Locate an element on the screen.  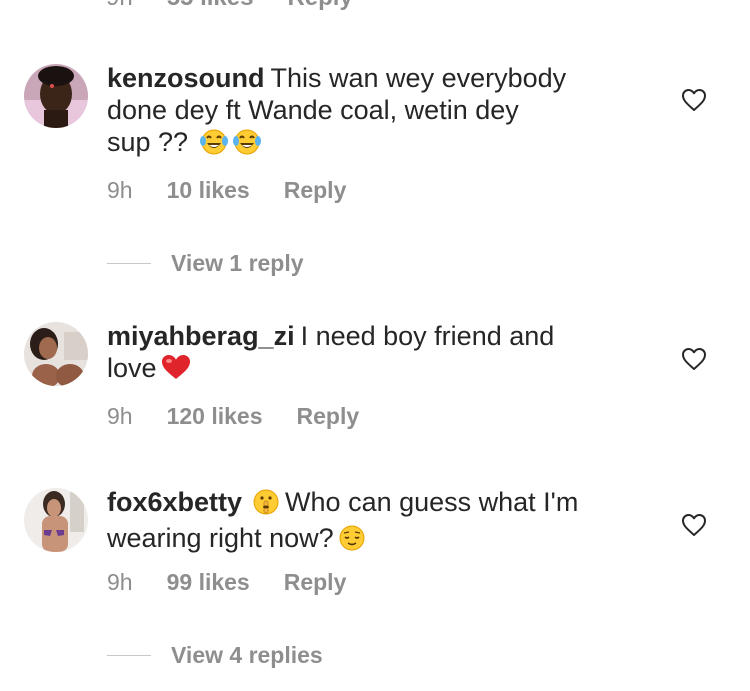
comment-likes: 99 likes is located at coordinates (208, 582).